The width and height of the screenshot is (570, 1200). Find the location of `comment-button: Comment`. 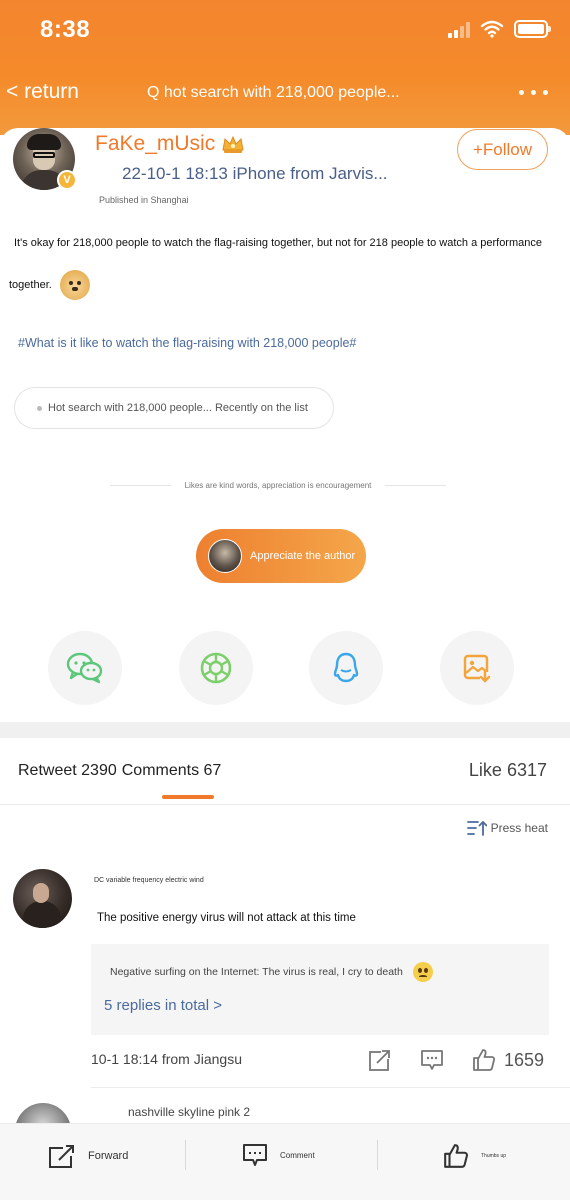

comment-button: Comment is located at coordinates (278, 1155).